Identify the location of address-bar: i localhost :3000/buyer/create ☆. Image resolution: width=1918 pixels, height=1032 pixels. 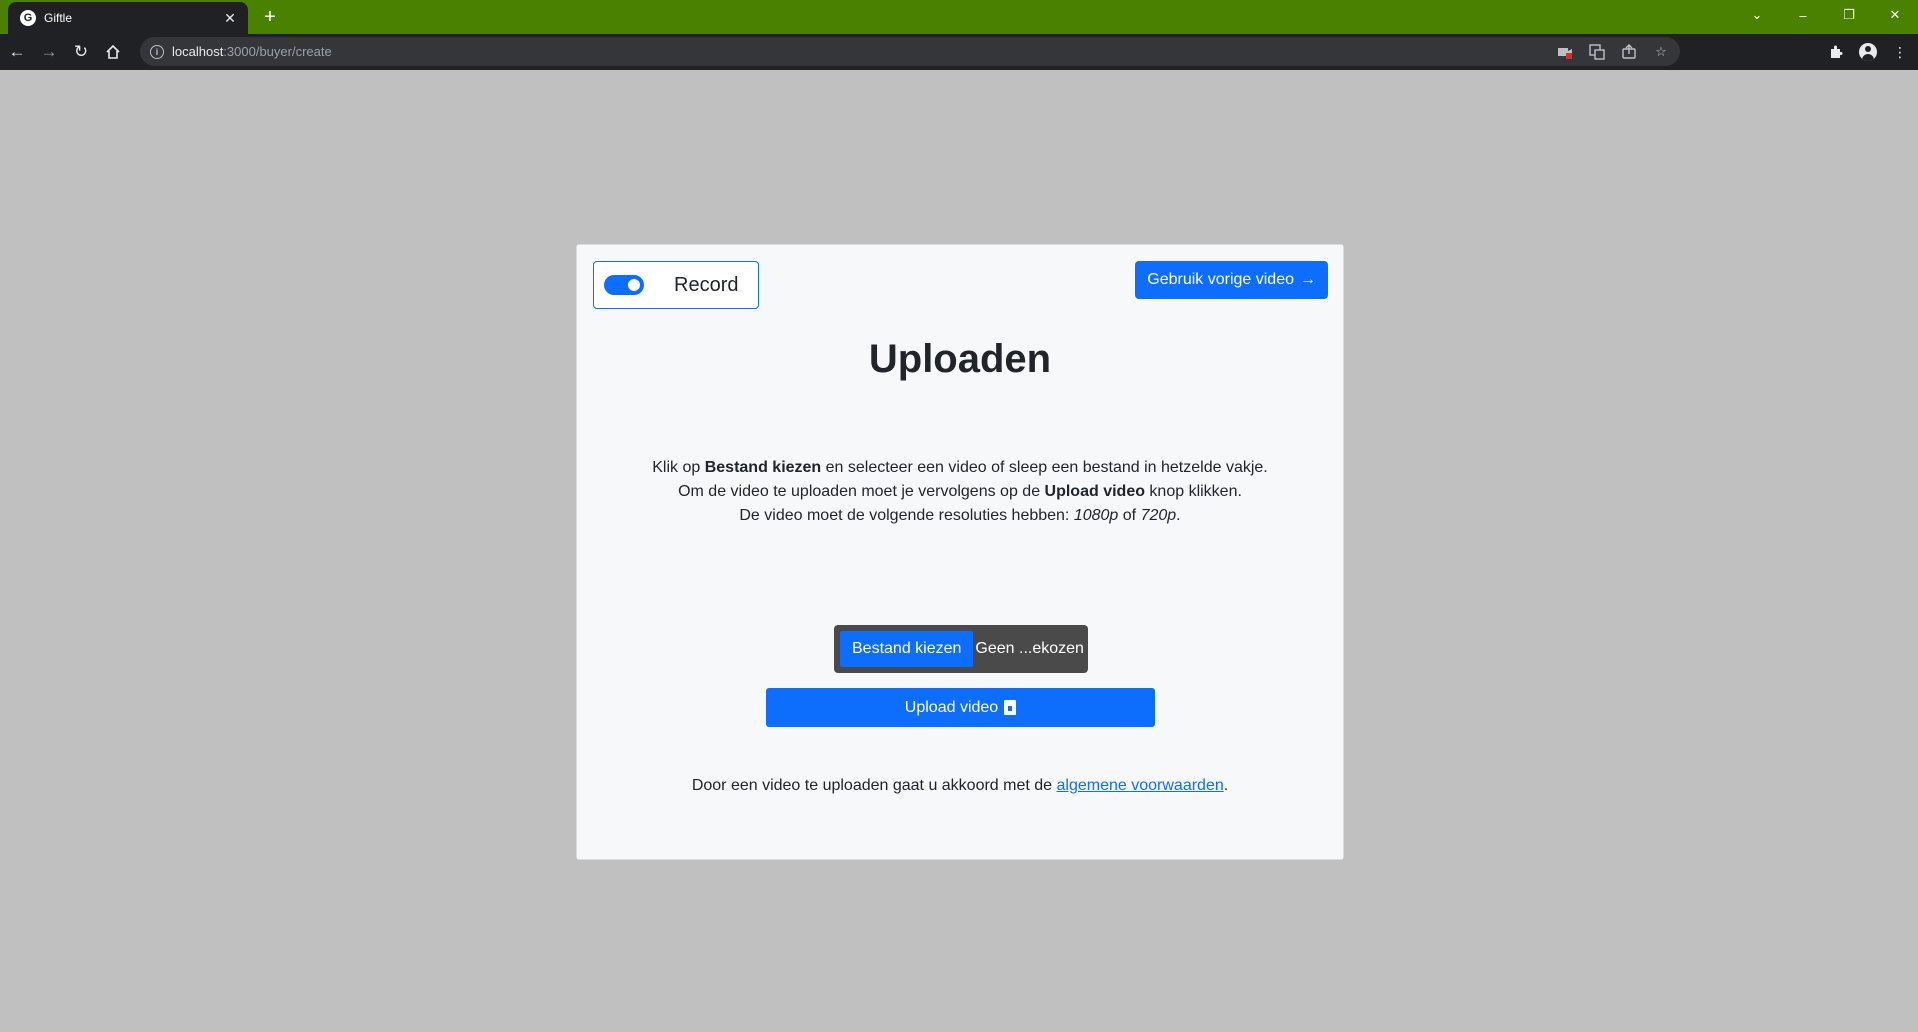
(910, 51).